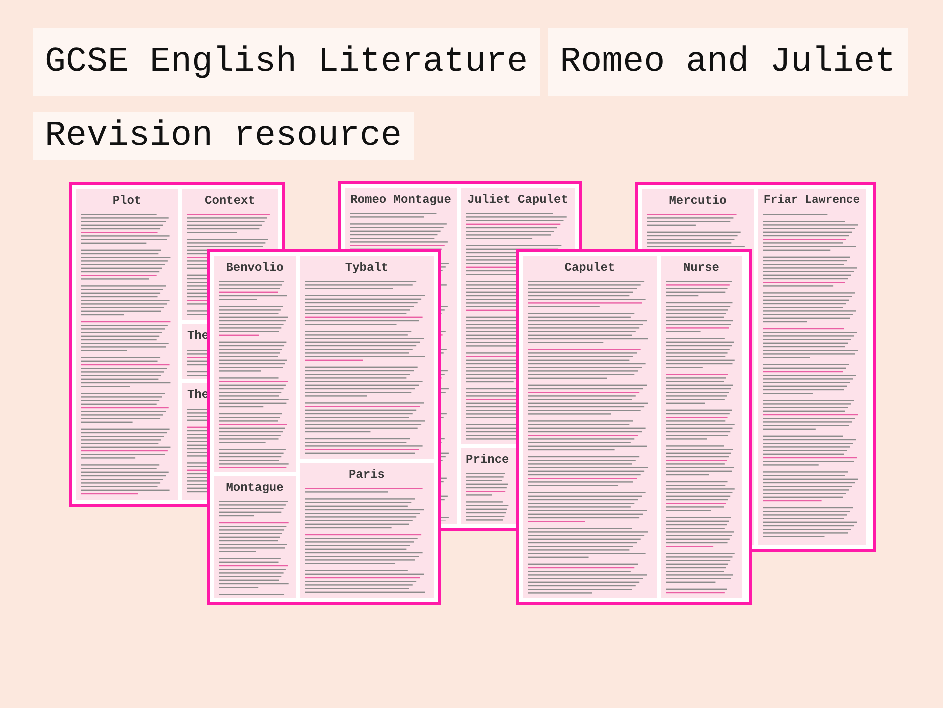 The height and width of the screenshot is (708, 943). Describe the element at coordinates (401, 200) in the screenshot. I see `section-heading: Romeo Montague` at that location.